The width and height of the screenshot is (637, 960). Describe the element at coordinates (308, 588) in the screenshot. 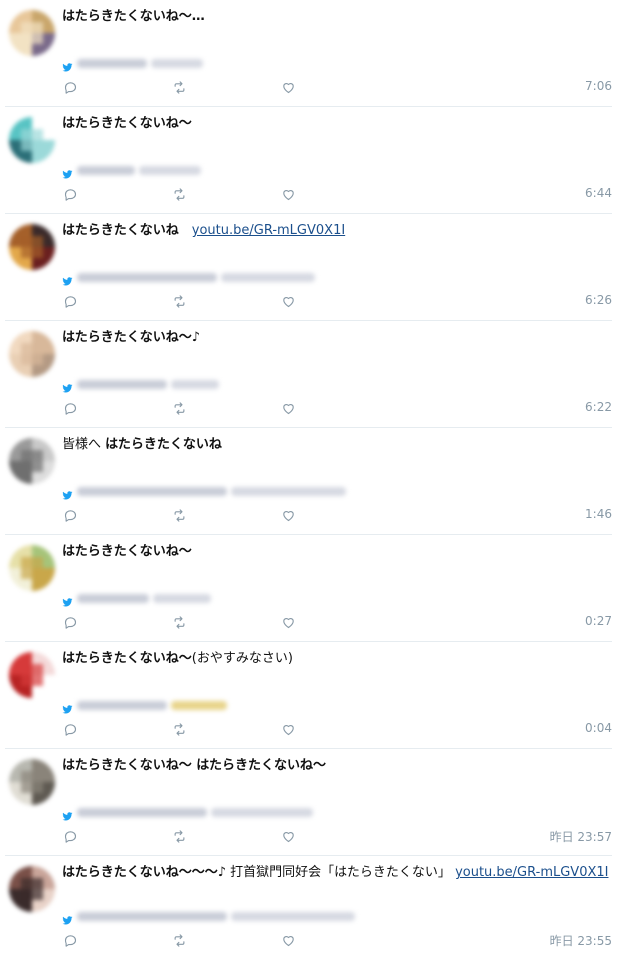

I see `tweet-card: はたらきたくないね〜 0:27` at that location.